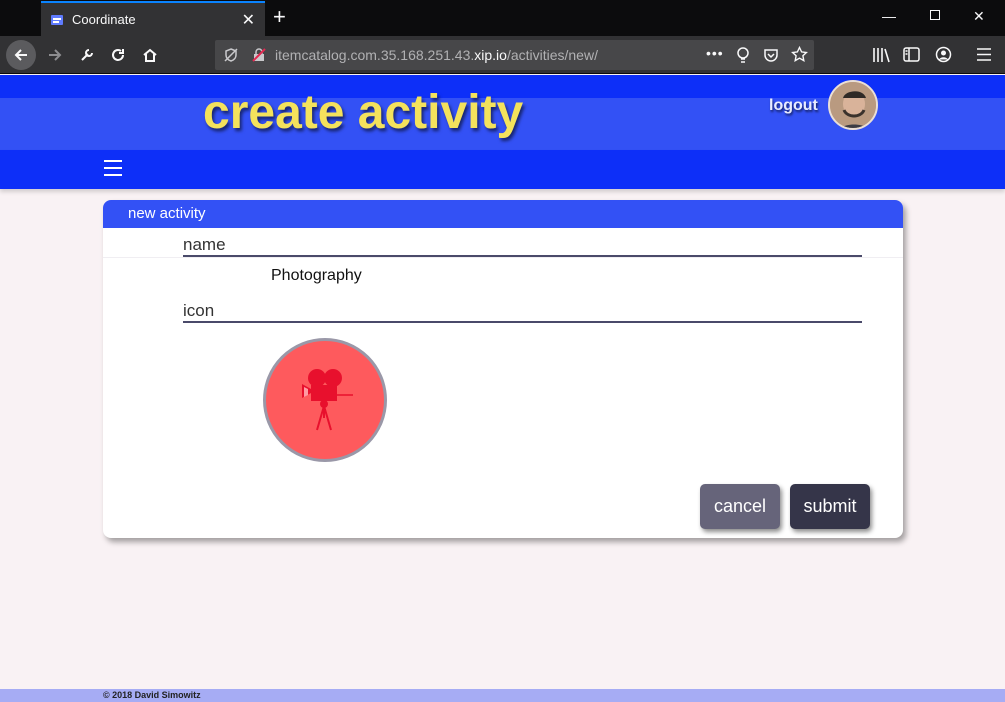 Image resolution: width=1005 pixels, height=702 pixels. Describe the element at coordinates (55, 55) in the screenshot. I see `forward-icon` at that location.